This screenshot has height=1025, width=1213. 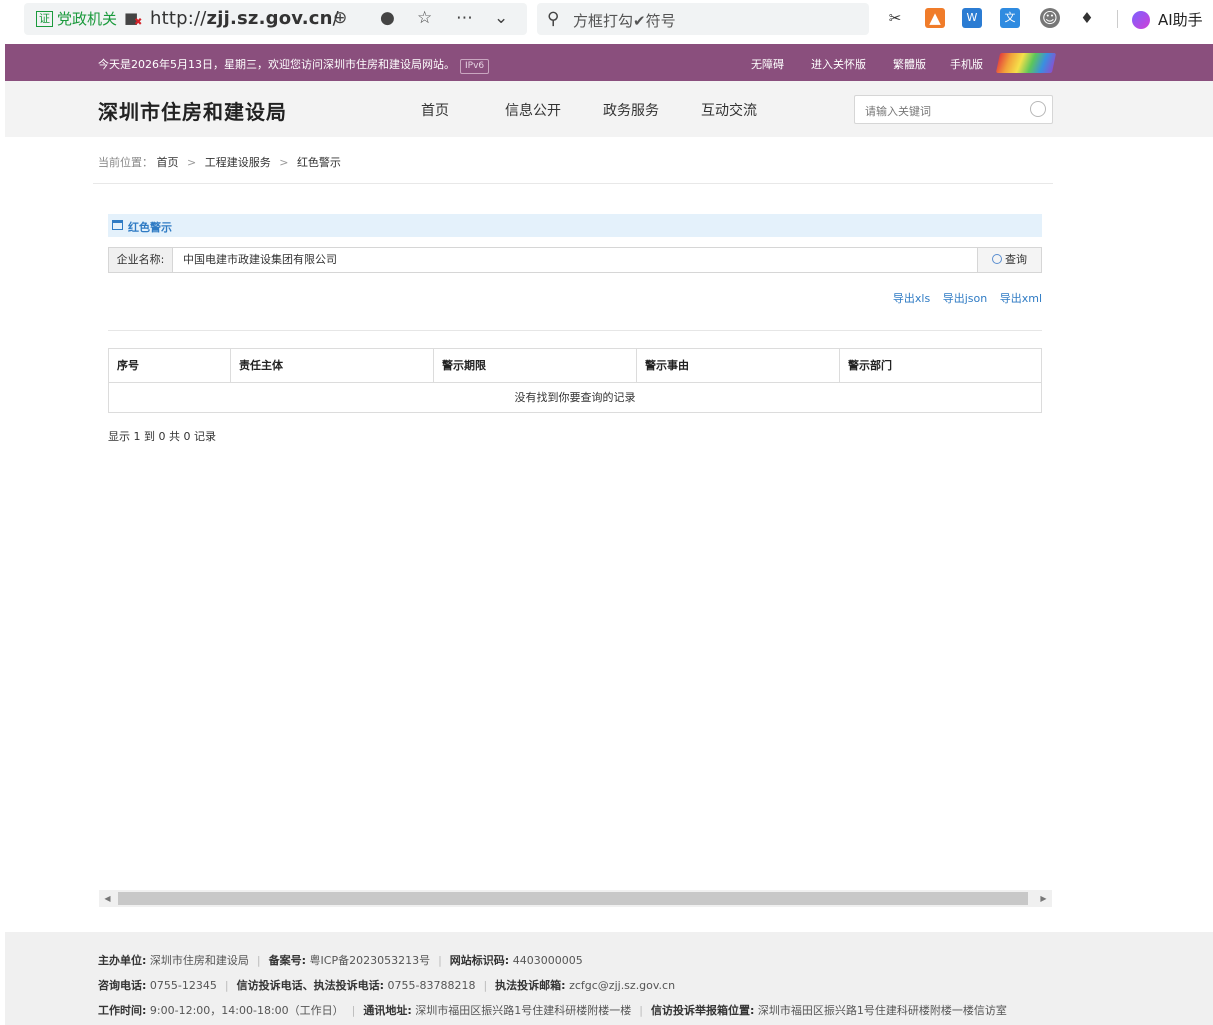 I want to click on scroll-right-icon: ▶, so click(x=1043, y=898).